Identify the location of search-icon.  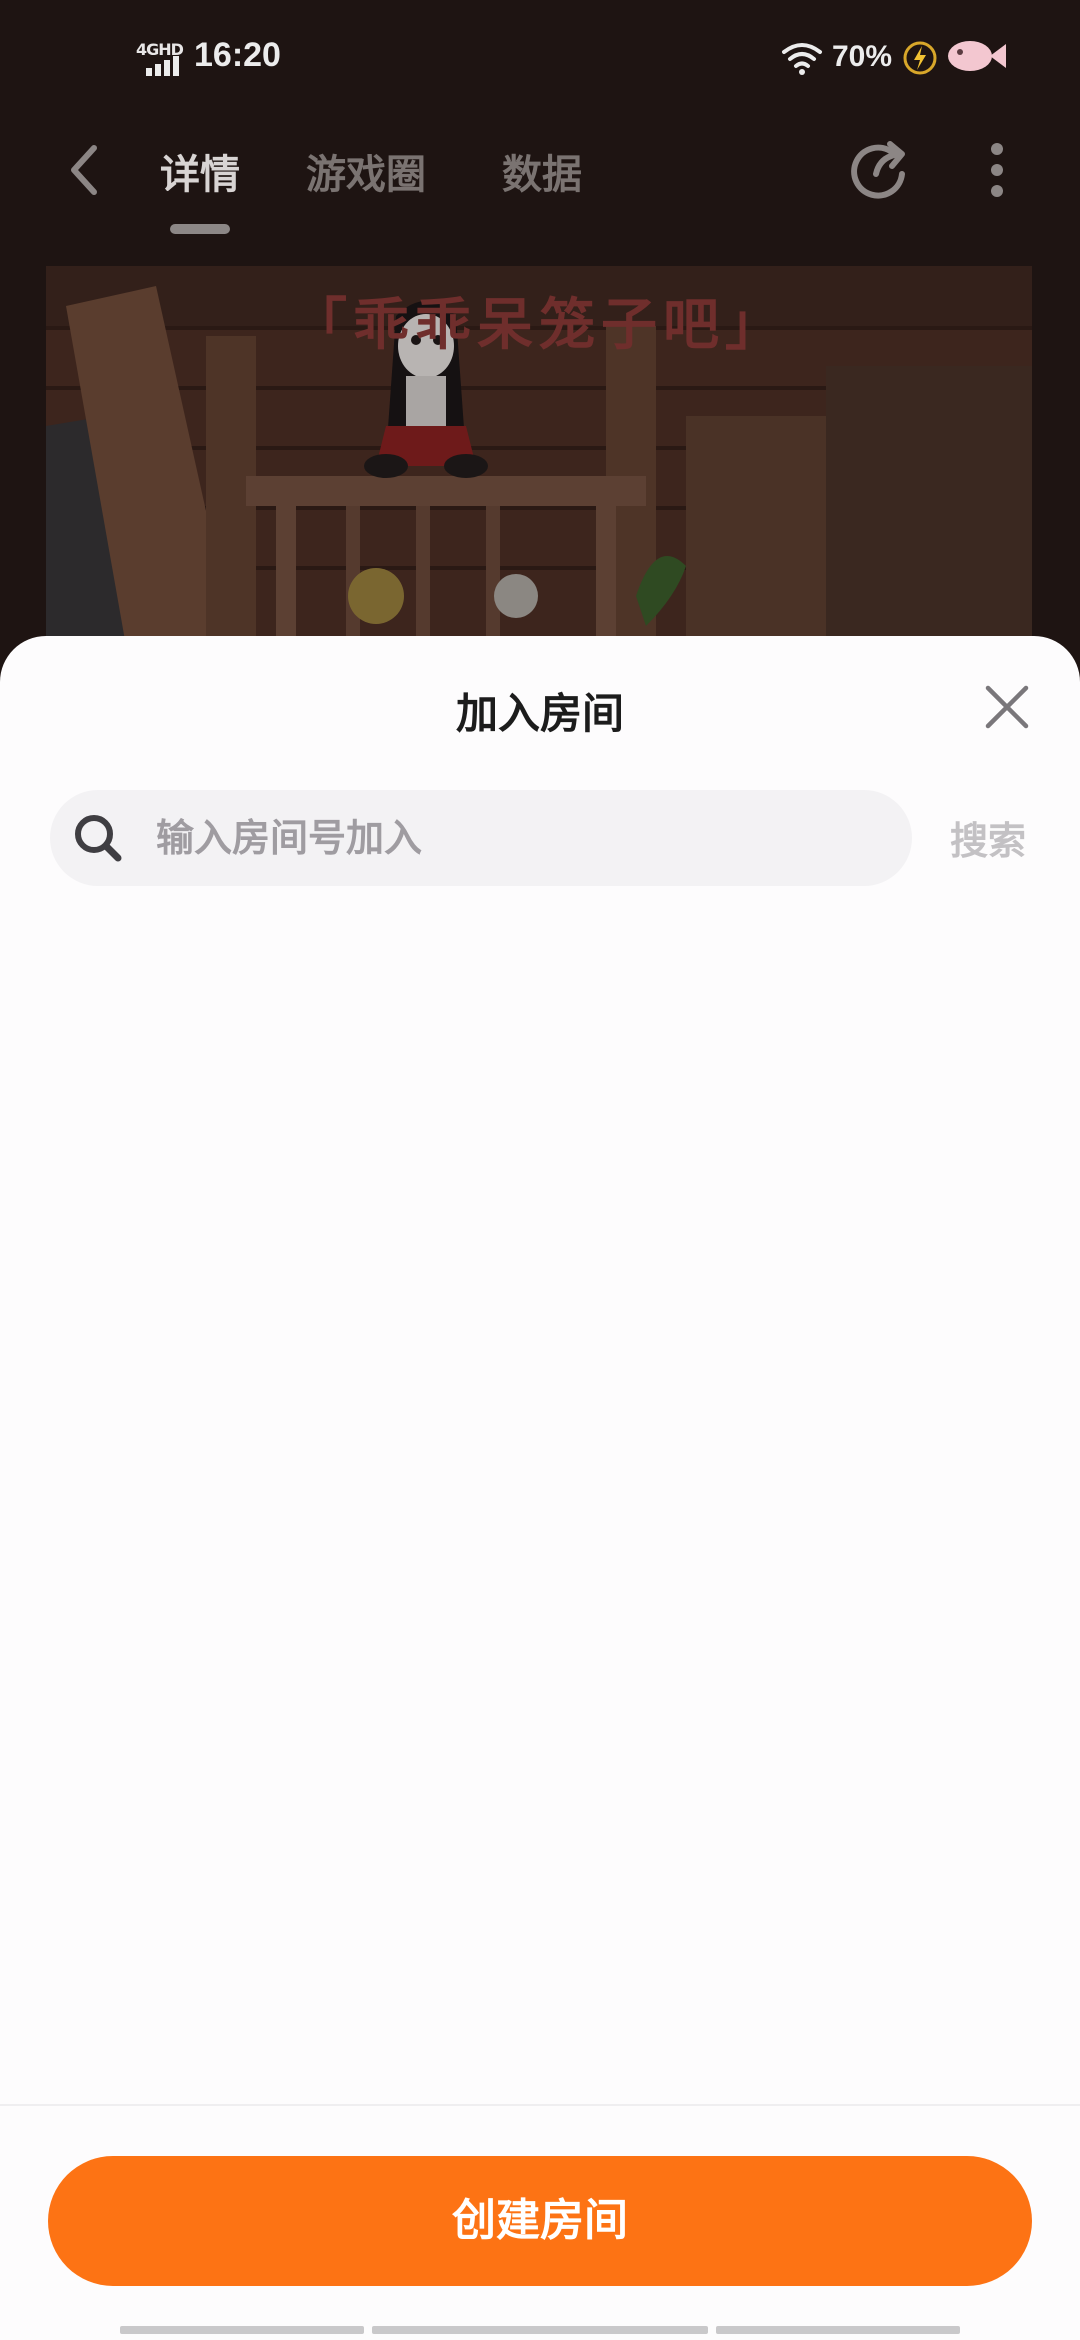
(98, 838).